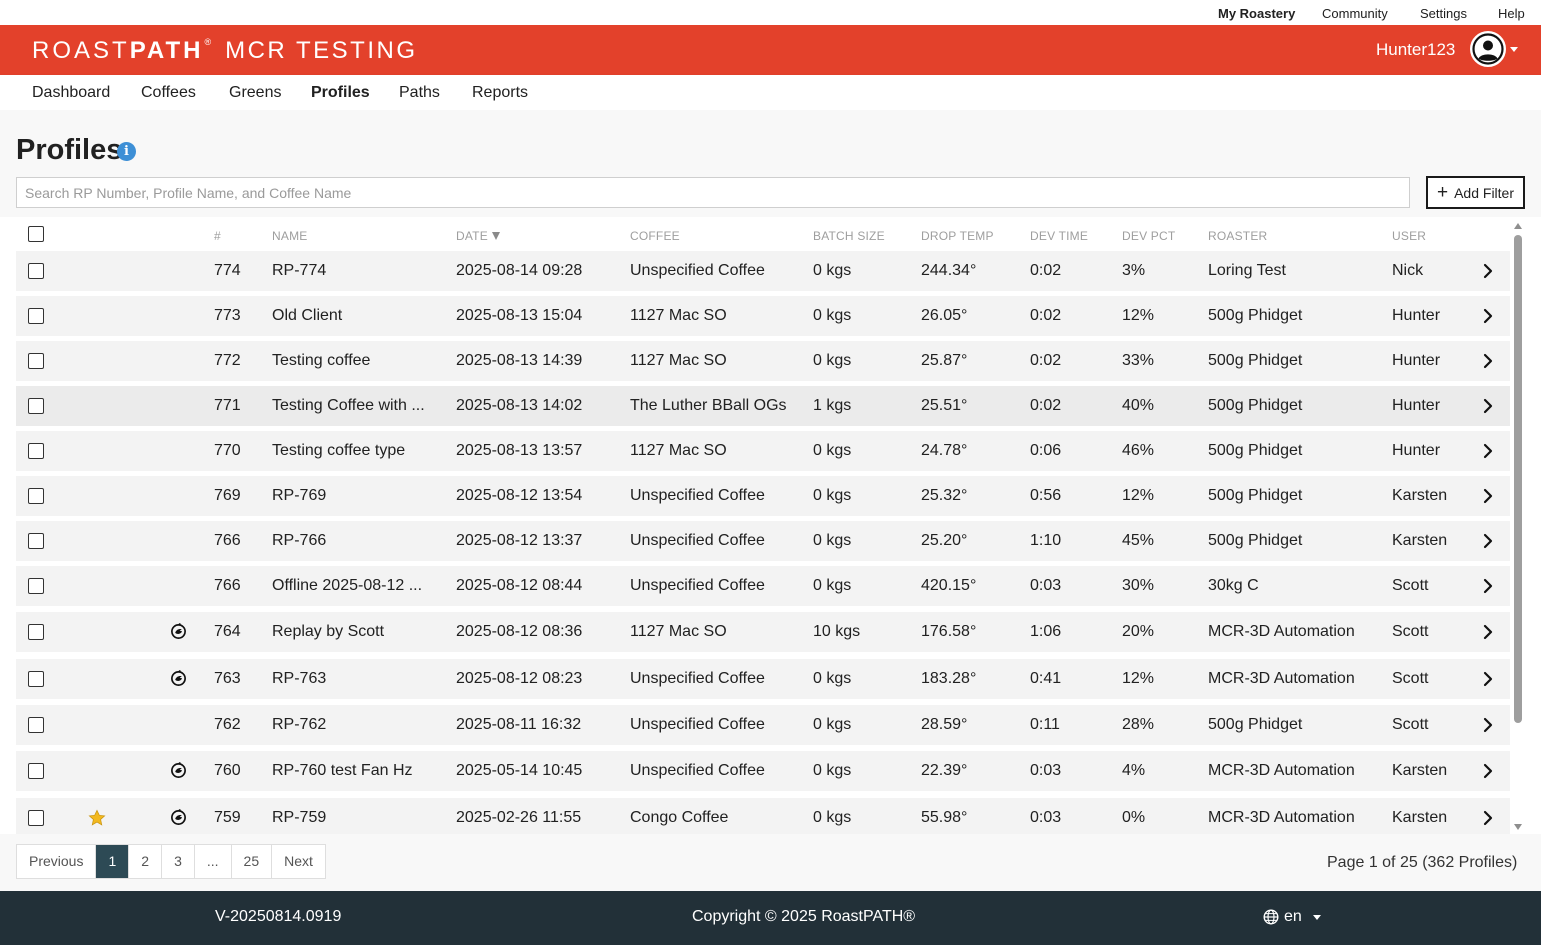  What do you see at coordinates (708, 405) in the screenshot?
I see `cell-coffee: The Luther BBall OGs` at bounding box center [708, 405].